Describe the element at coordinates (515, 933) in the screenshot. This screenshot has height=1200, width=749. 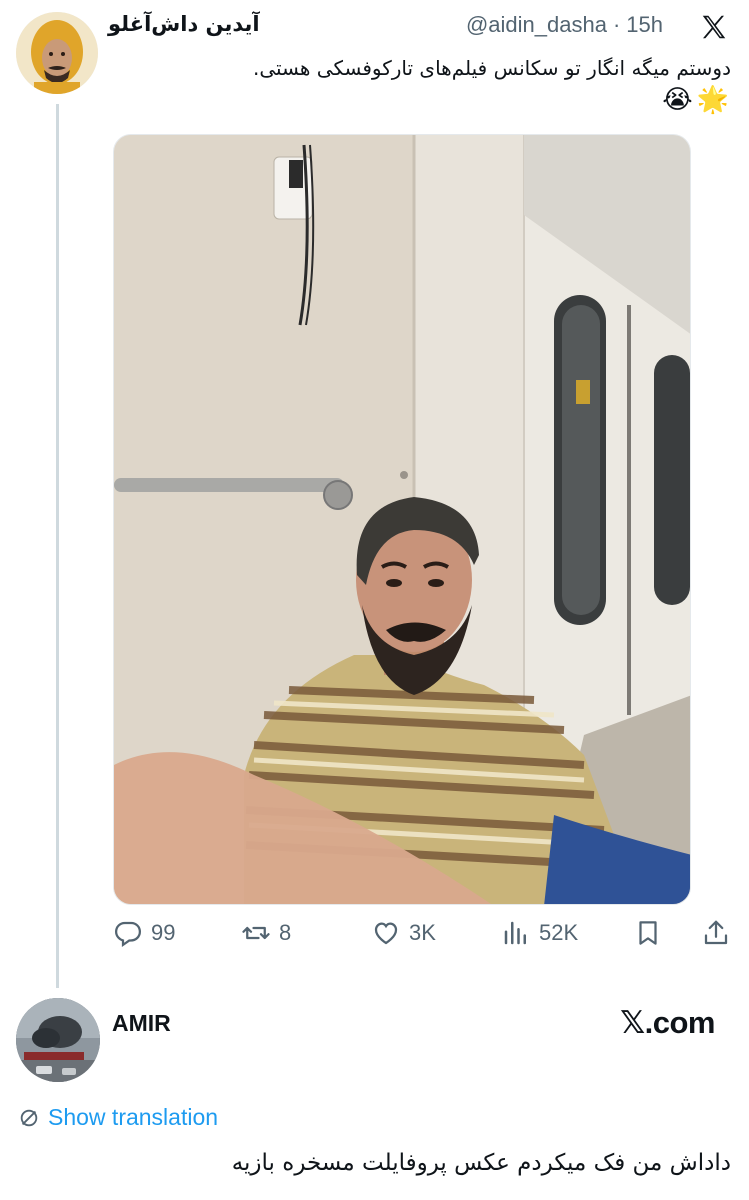
I see `views-icon` at that location.